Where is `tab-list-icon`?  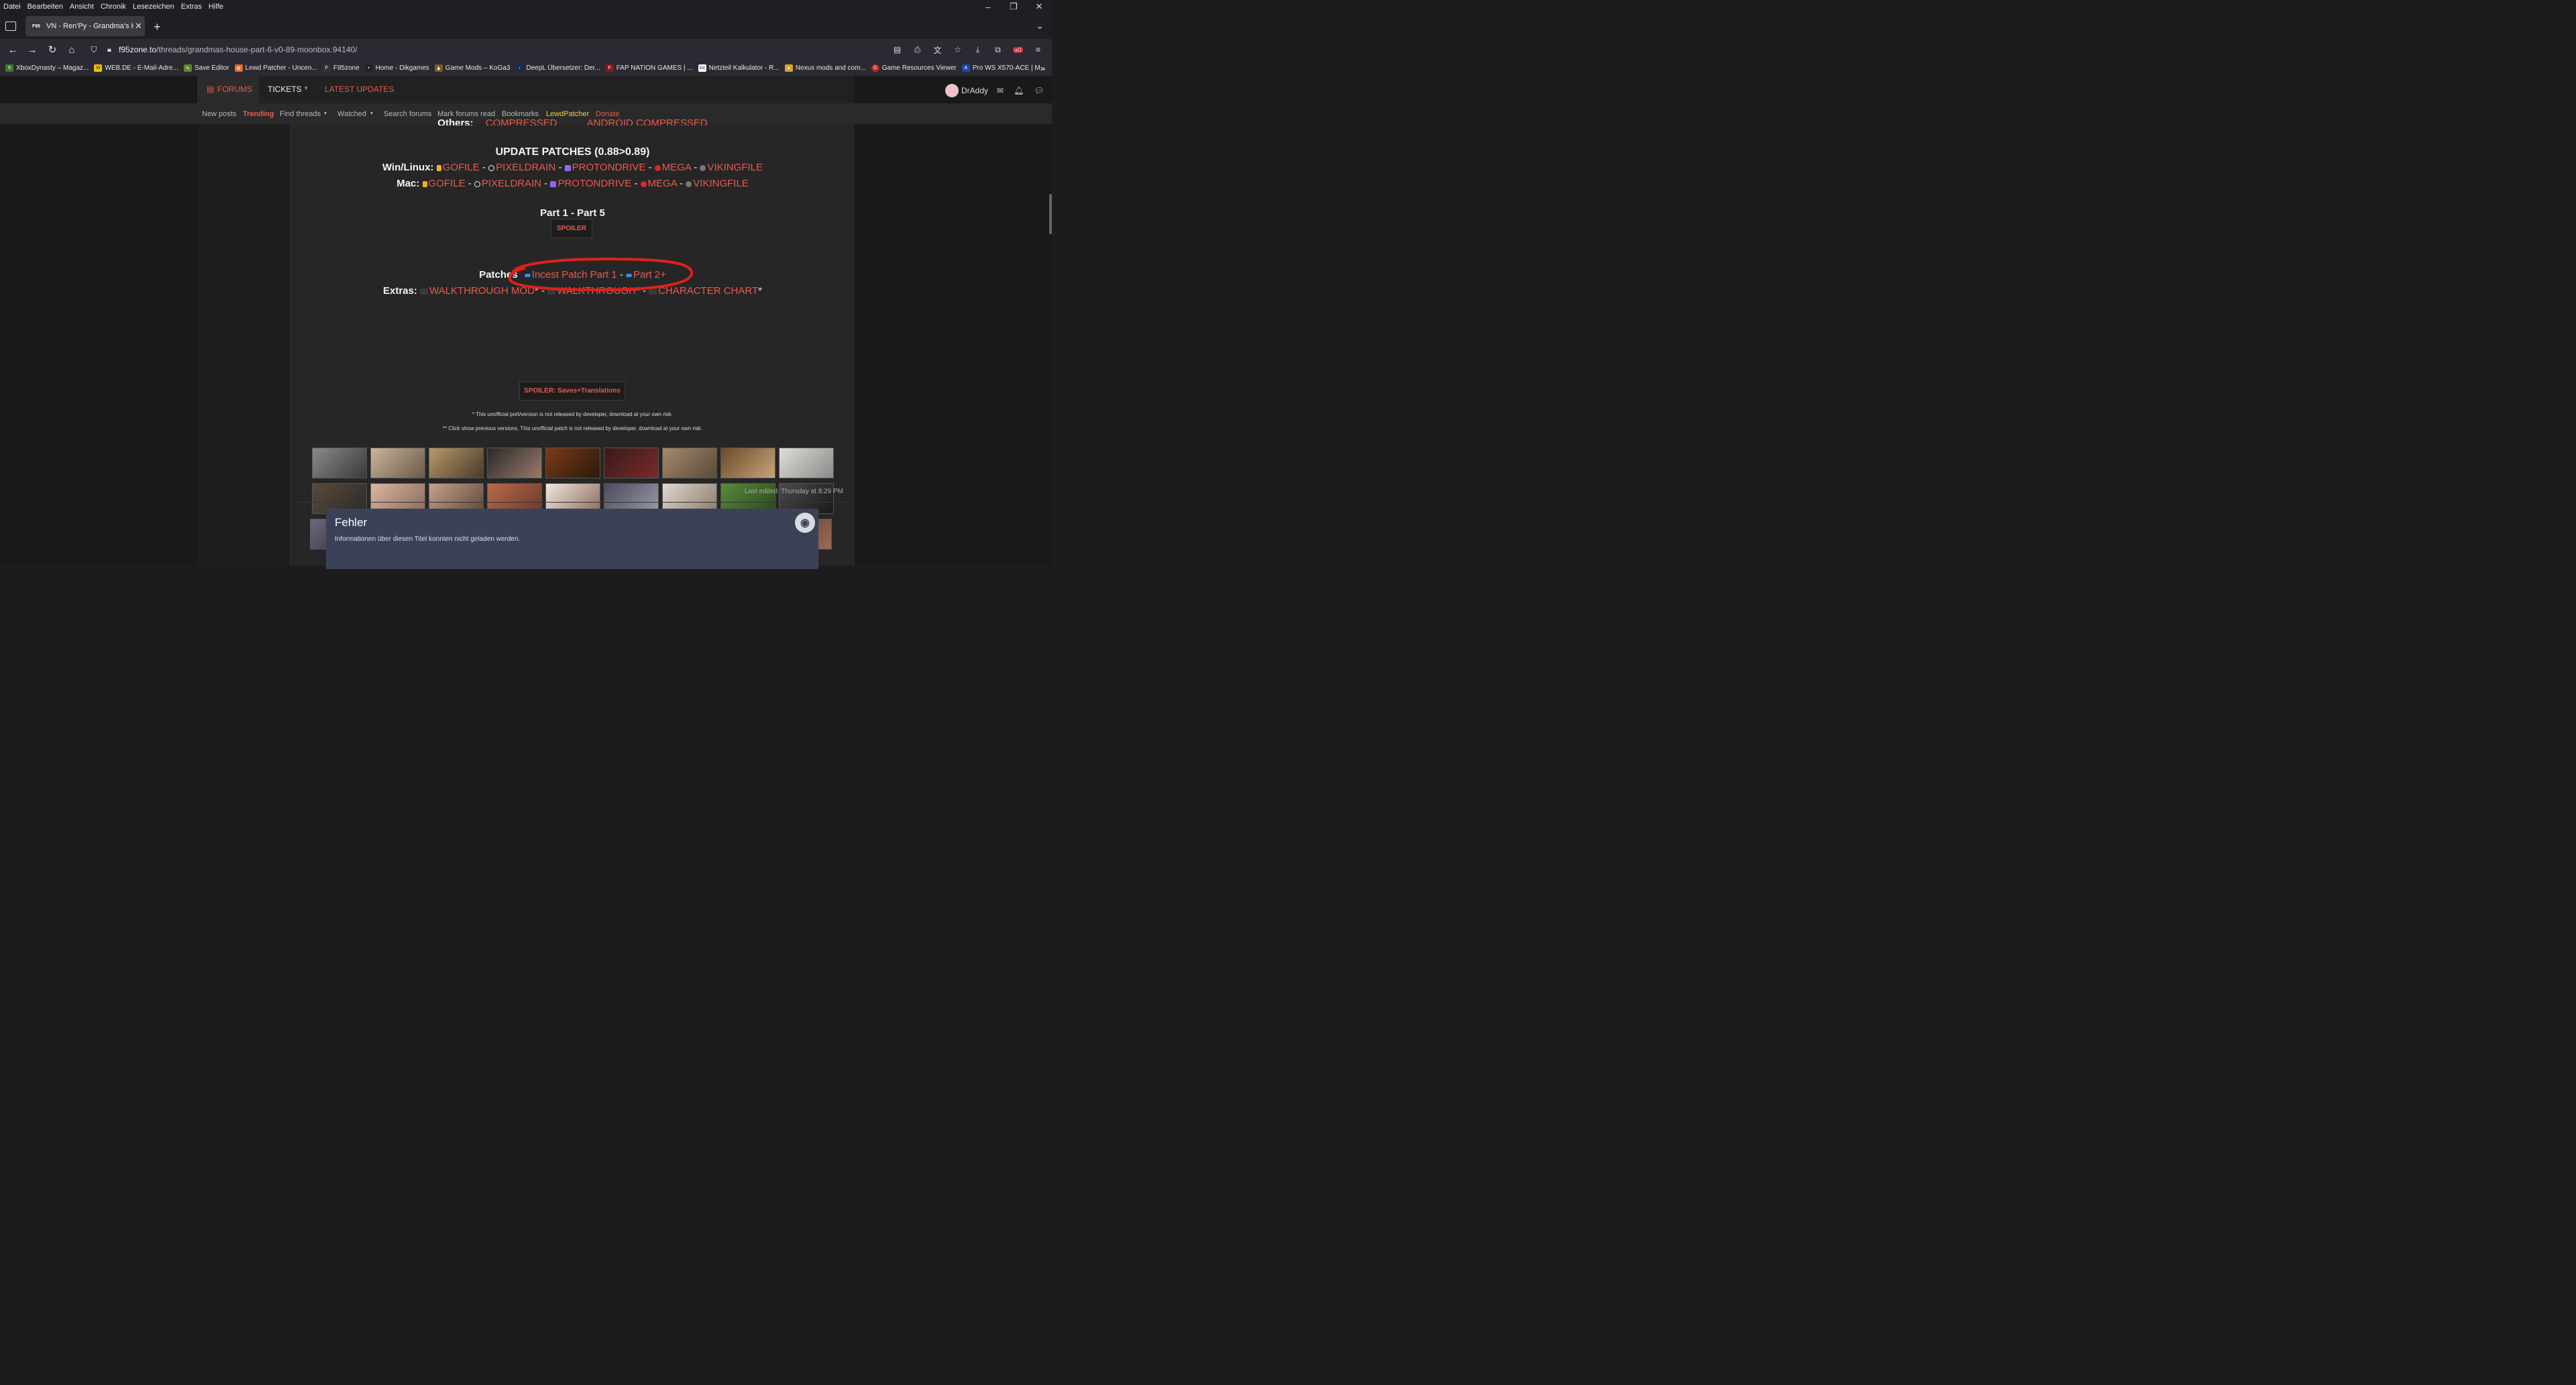
tab-list-icon is located at coordinates (10, 26).